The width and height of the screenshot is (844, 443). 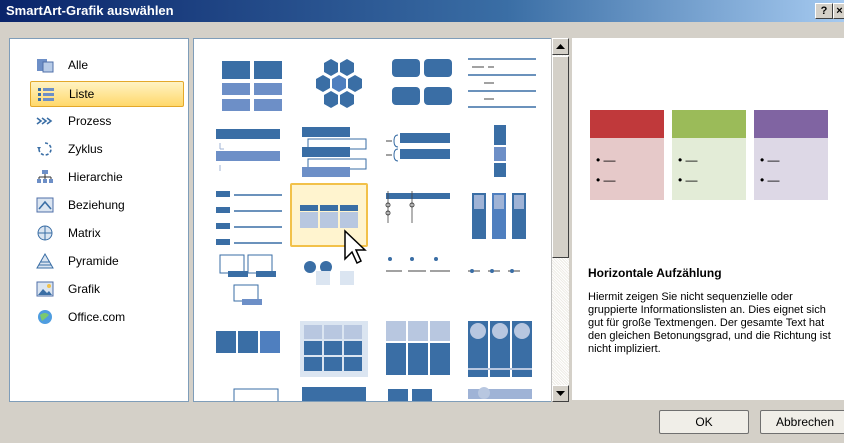 I want to click on preview-body-2: • — • —, so click(x=709, y=169).